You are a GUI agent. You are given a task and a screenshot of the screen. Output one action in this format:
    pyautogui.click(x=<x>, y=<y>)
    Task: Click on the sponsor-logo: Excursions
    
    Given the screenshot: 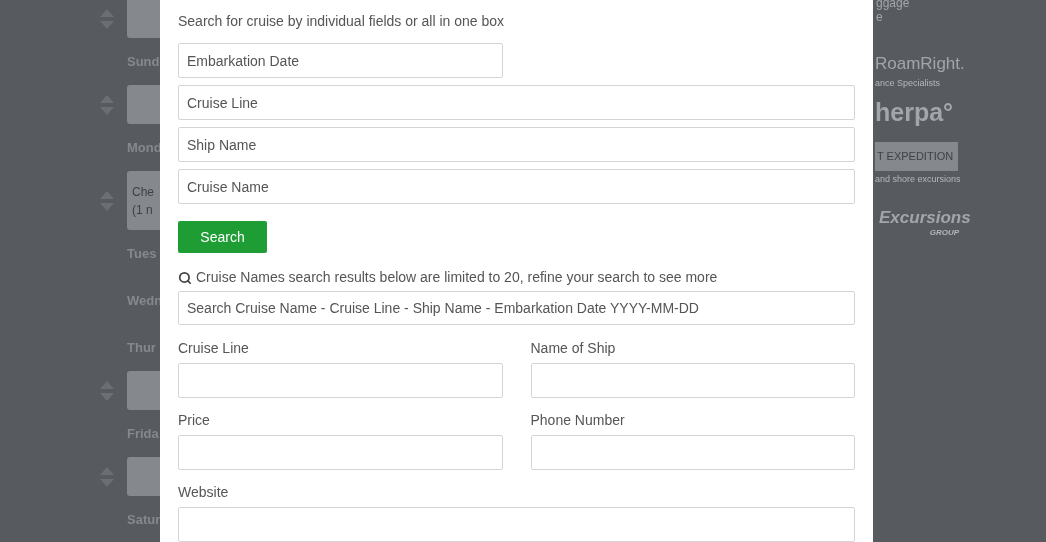 What is the action you would take?
    pyautogui.click(x=925, y=218)
    